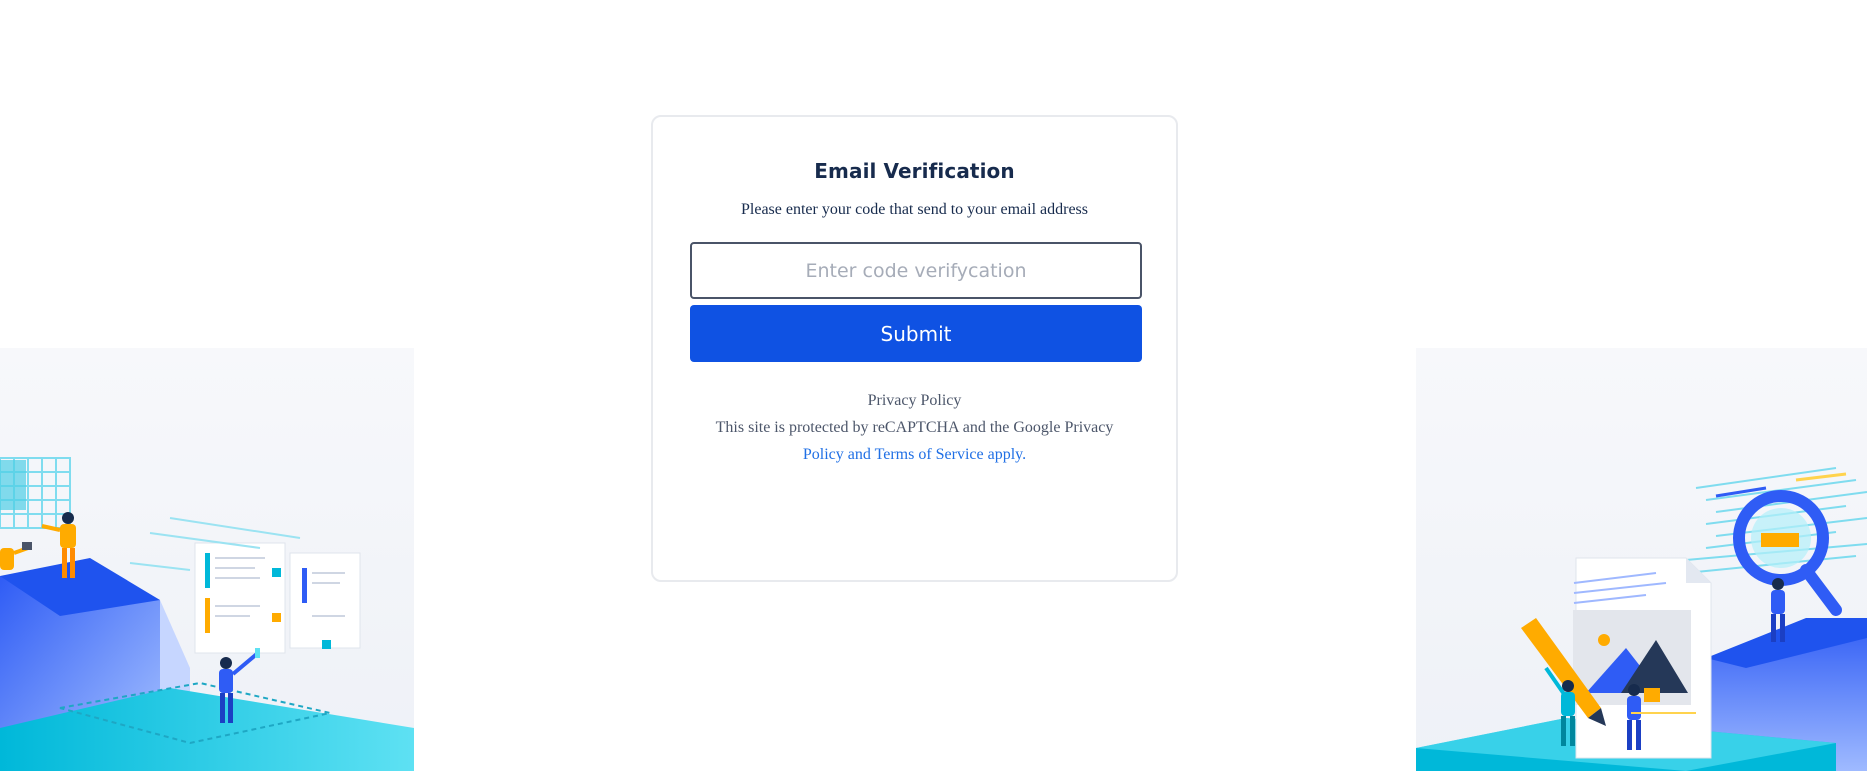 The height and width of the screenshot is (771, 1867). Describe the element at coordinates (1007, 454) in the screenshot. I see `apply-text: apply.` at that location.